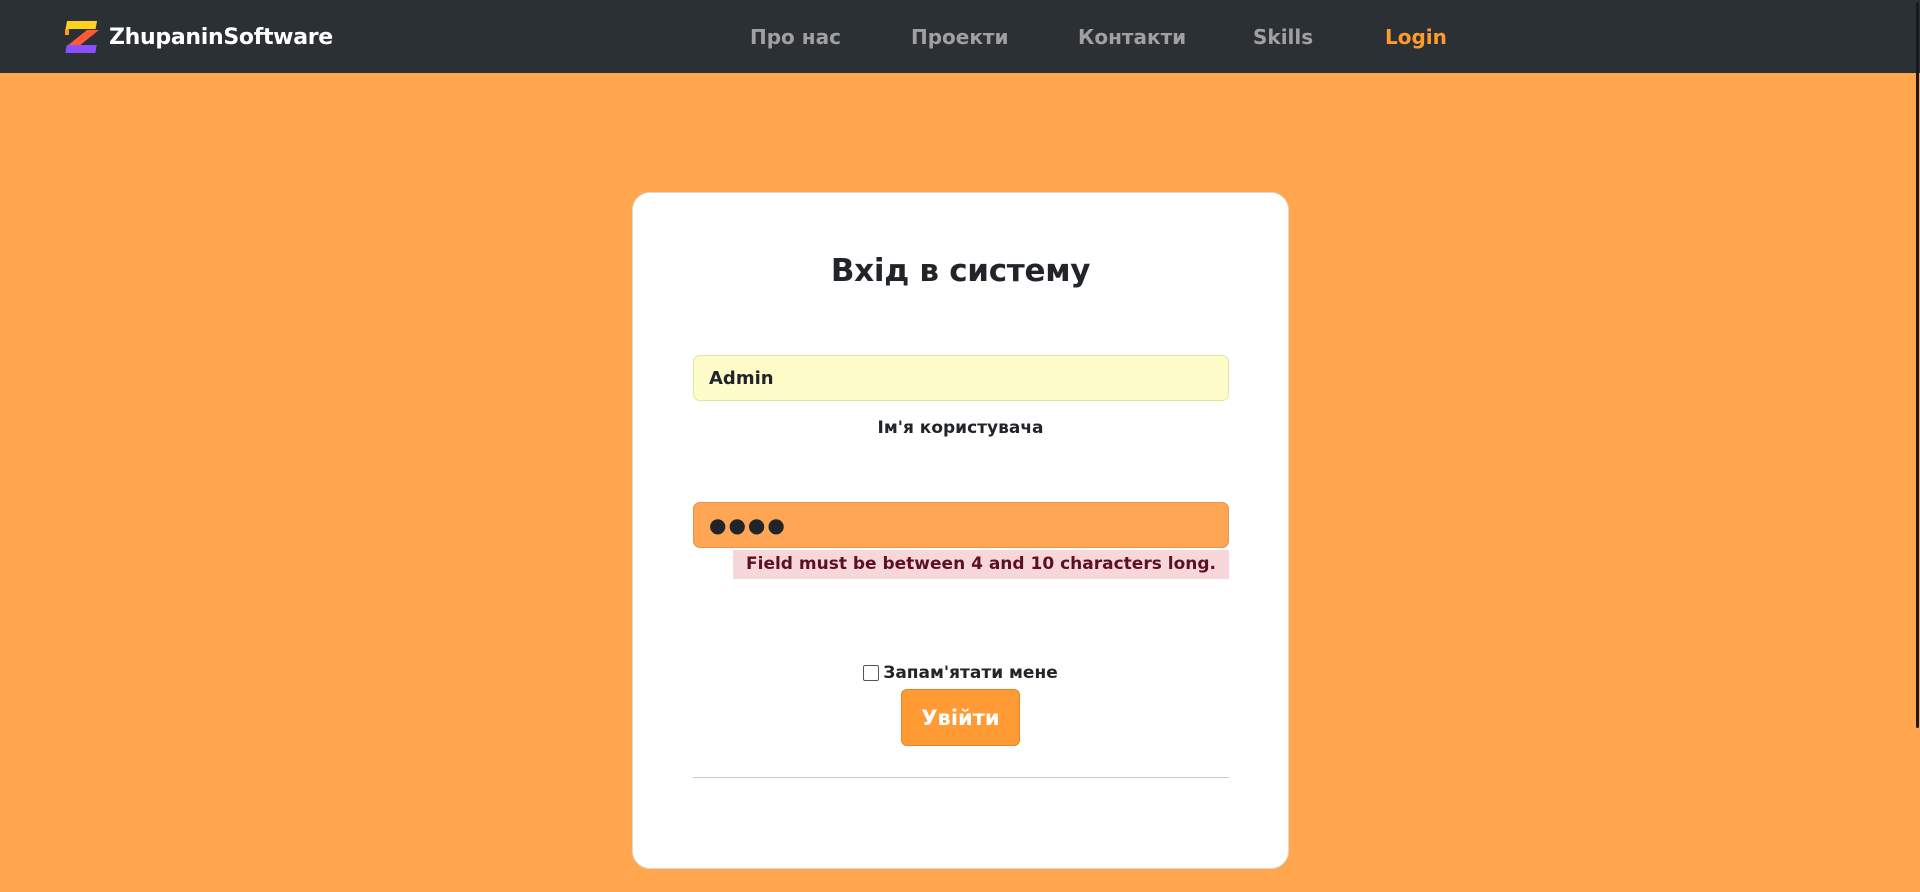 Image resolution: width=1920 pixels, height=892 pixels. I want to click on remember-me-row: Запам'ятати мене, so click(960, 673).